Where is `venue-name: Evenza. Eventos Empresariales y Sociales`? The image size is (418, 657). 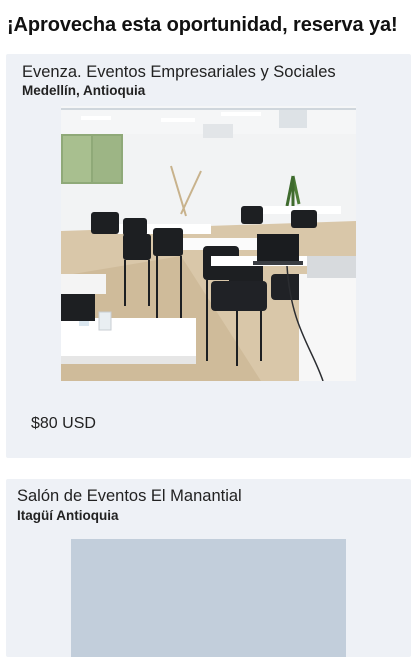 venue-name: Evenza. Eventos Empresariales y Sociales is located at coordinates (179, 72).